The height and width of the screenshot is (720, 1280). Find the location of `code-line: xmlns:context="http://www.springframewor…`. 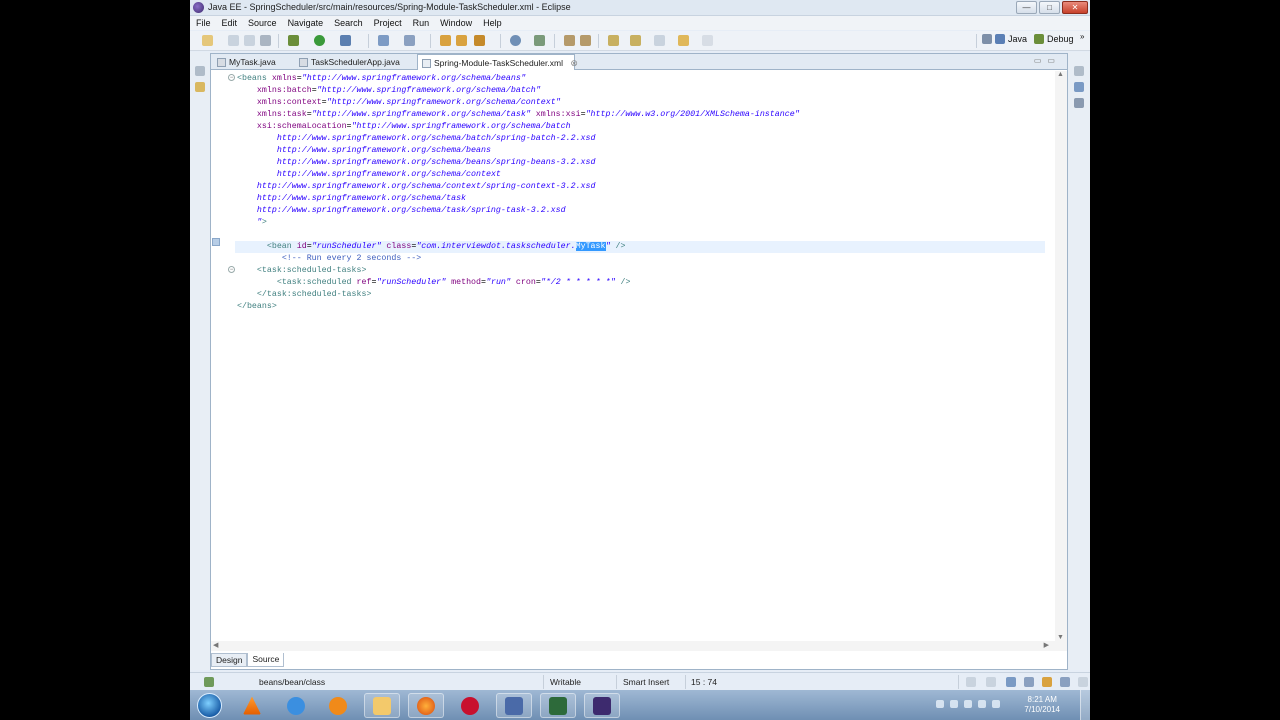

code-line: xmlns:context="http://www.springframewor… is located at coordinates (642, 103).